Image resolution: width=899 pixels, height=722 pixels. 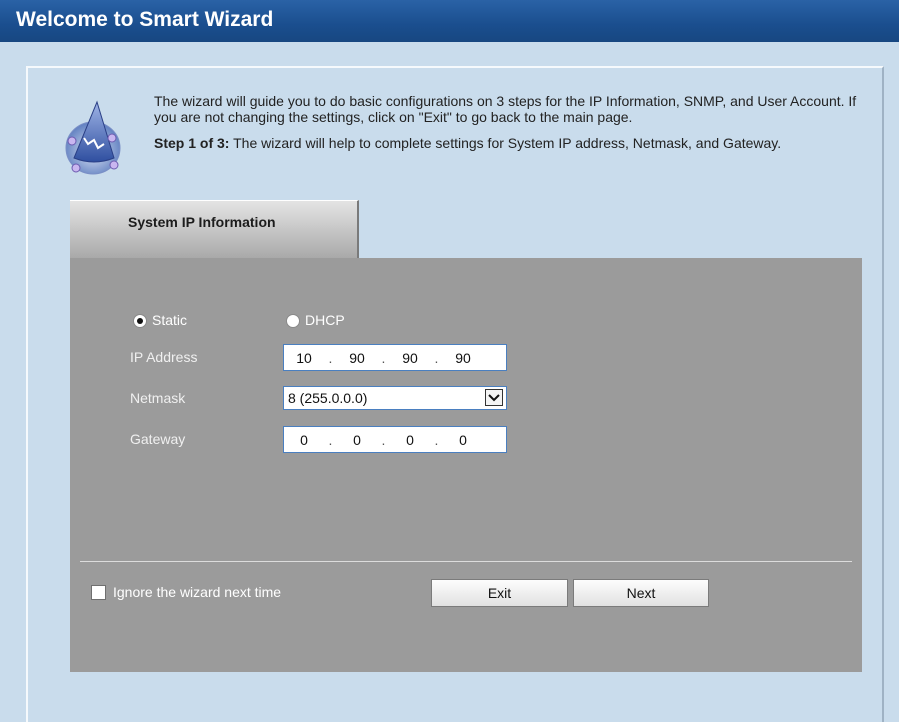 I want to click on gateway-octet-3: 0, so click(x=410, y=440).